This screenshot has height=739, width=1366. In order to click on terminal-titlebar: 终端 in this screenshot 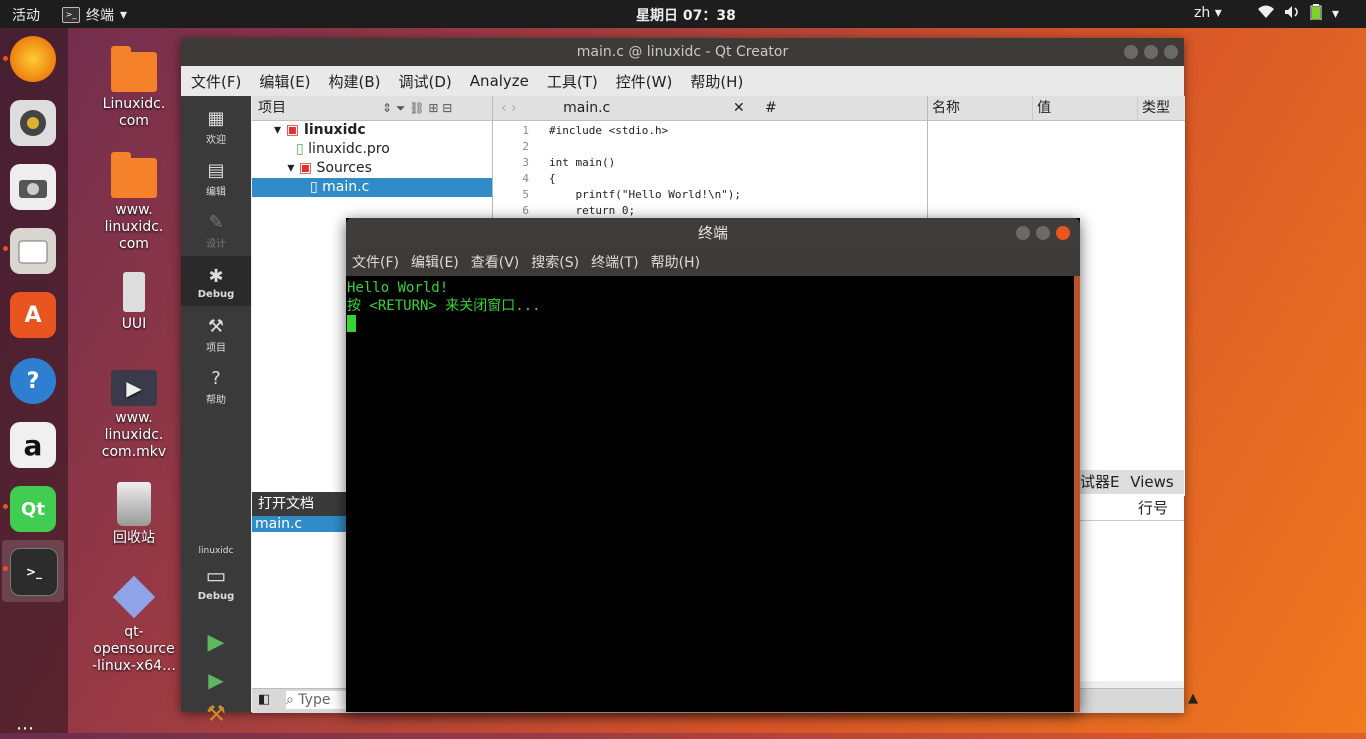, I will do `click(713, 233)`.